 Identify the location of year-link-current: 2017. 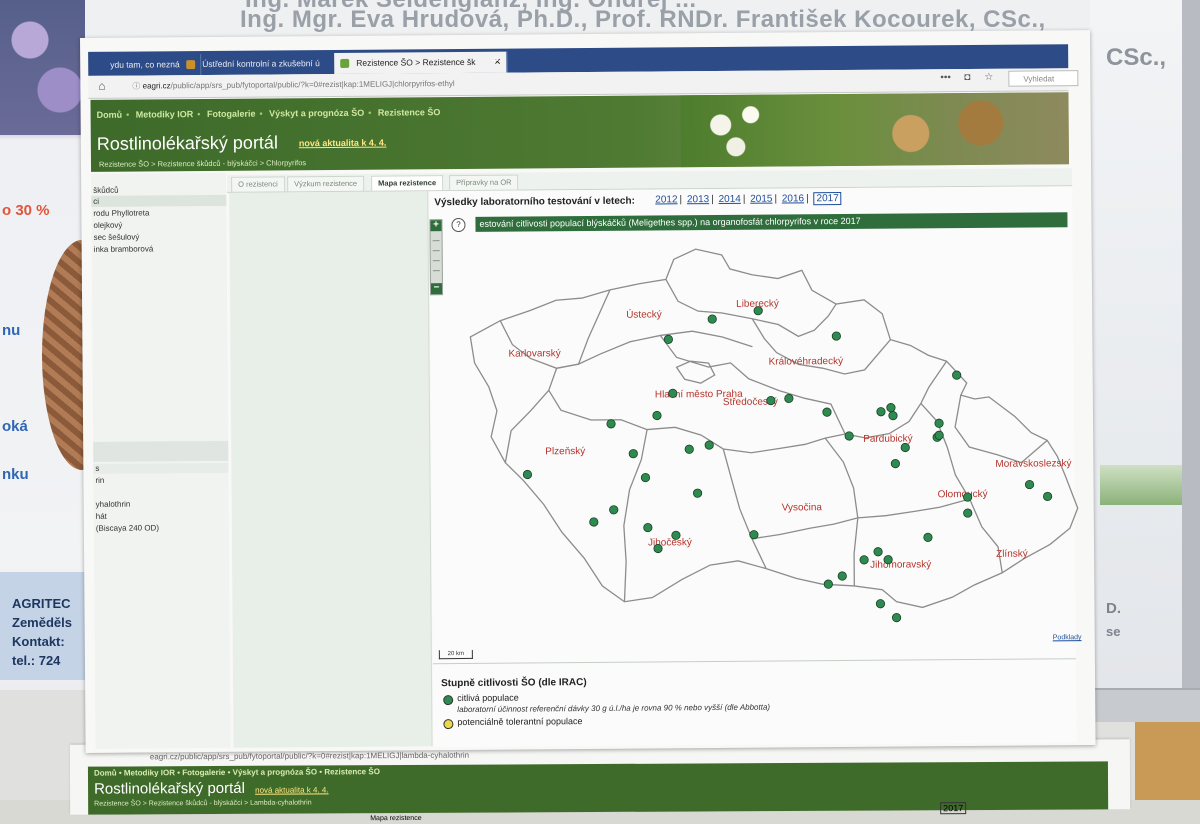
(827, 199).